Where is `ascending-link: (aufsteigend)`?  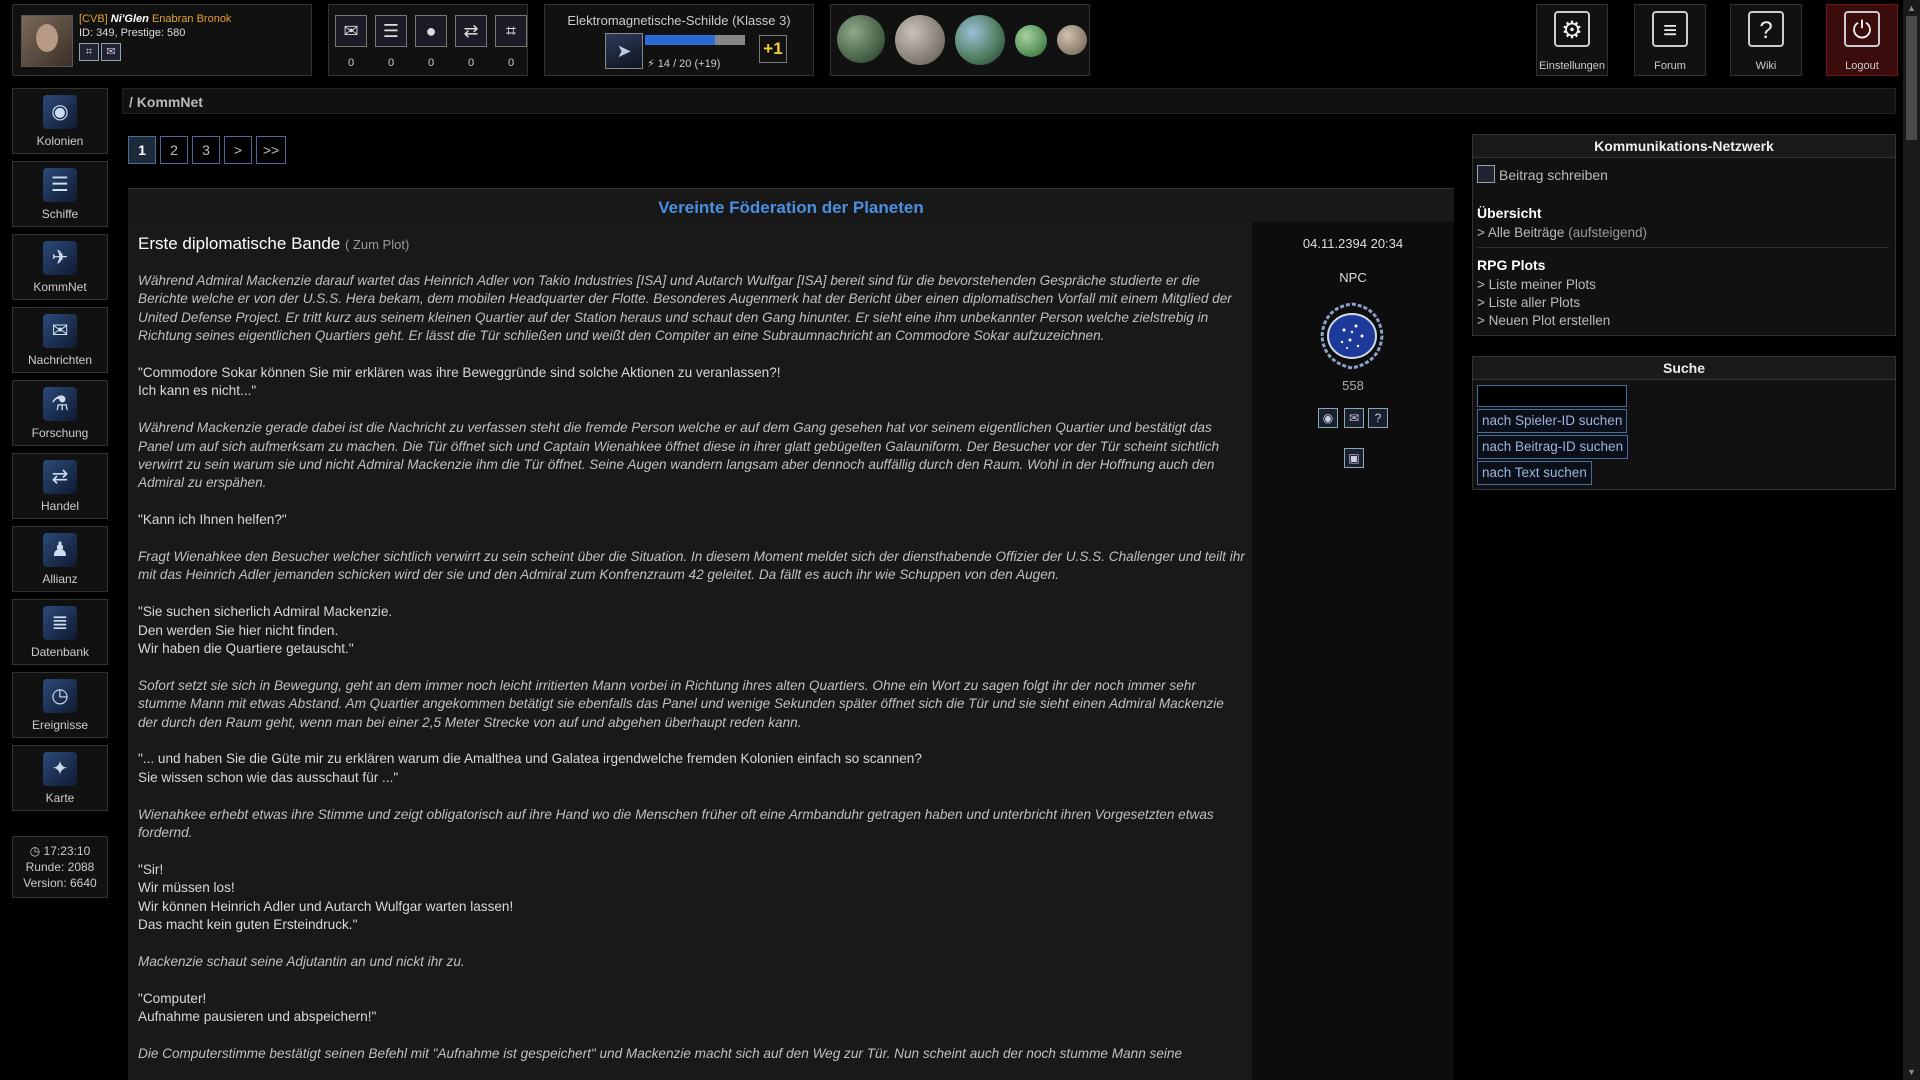 ascending-link: (aufsteigend) is located at coordinates (1607, 232).